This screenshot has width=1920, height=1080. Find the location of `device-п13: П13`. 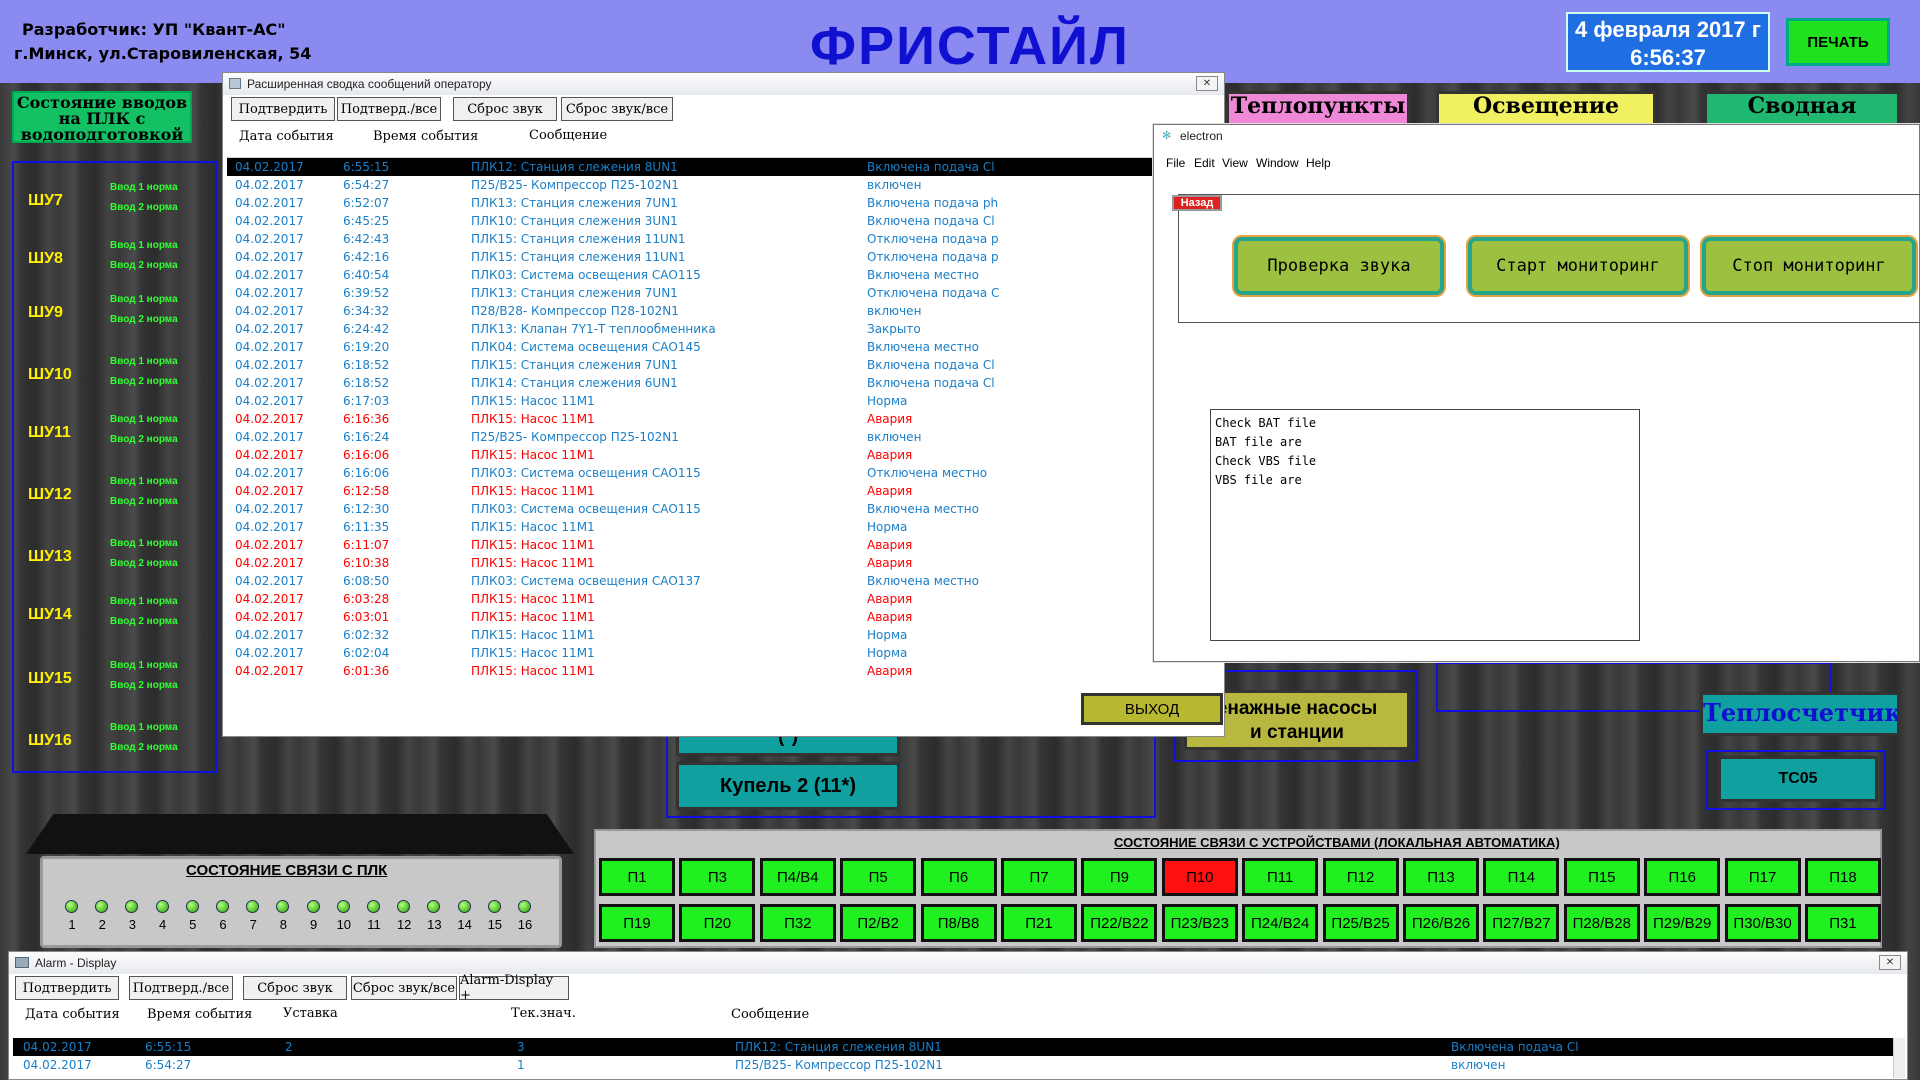

device-п13: П13 is located at coordinates (1441, 877).